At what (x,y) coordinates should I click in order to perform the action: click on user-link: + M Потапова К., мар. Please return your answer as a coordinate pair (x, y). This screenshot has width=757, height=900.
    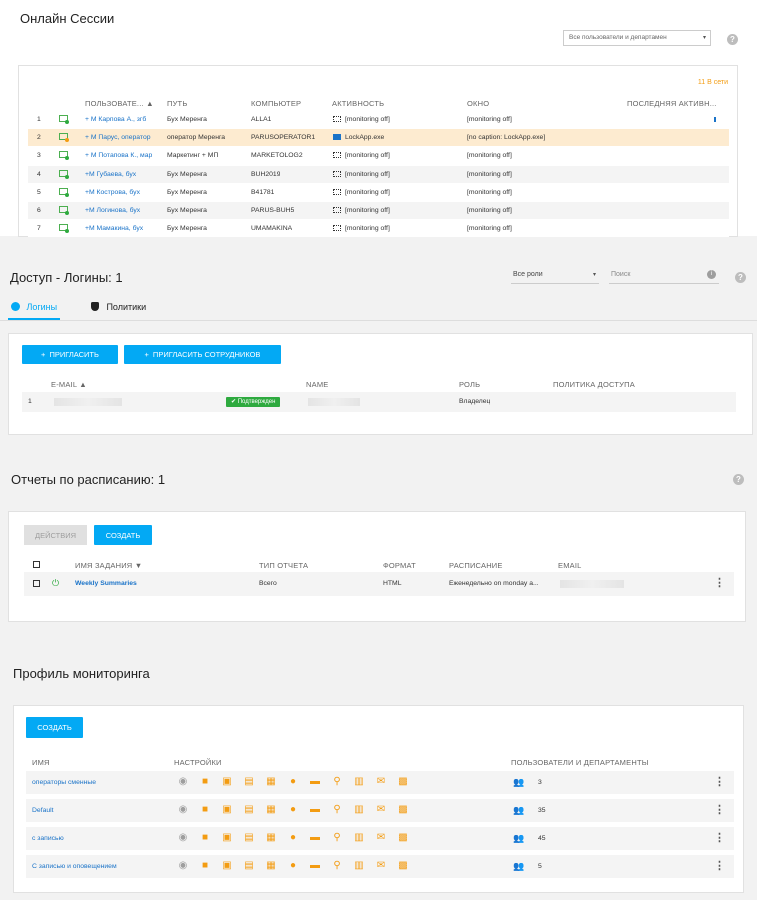
    Looking at the image, I should click on (125, 155).